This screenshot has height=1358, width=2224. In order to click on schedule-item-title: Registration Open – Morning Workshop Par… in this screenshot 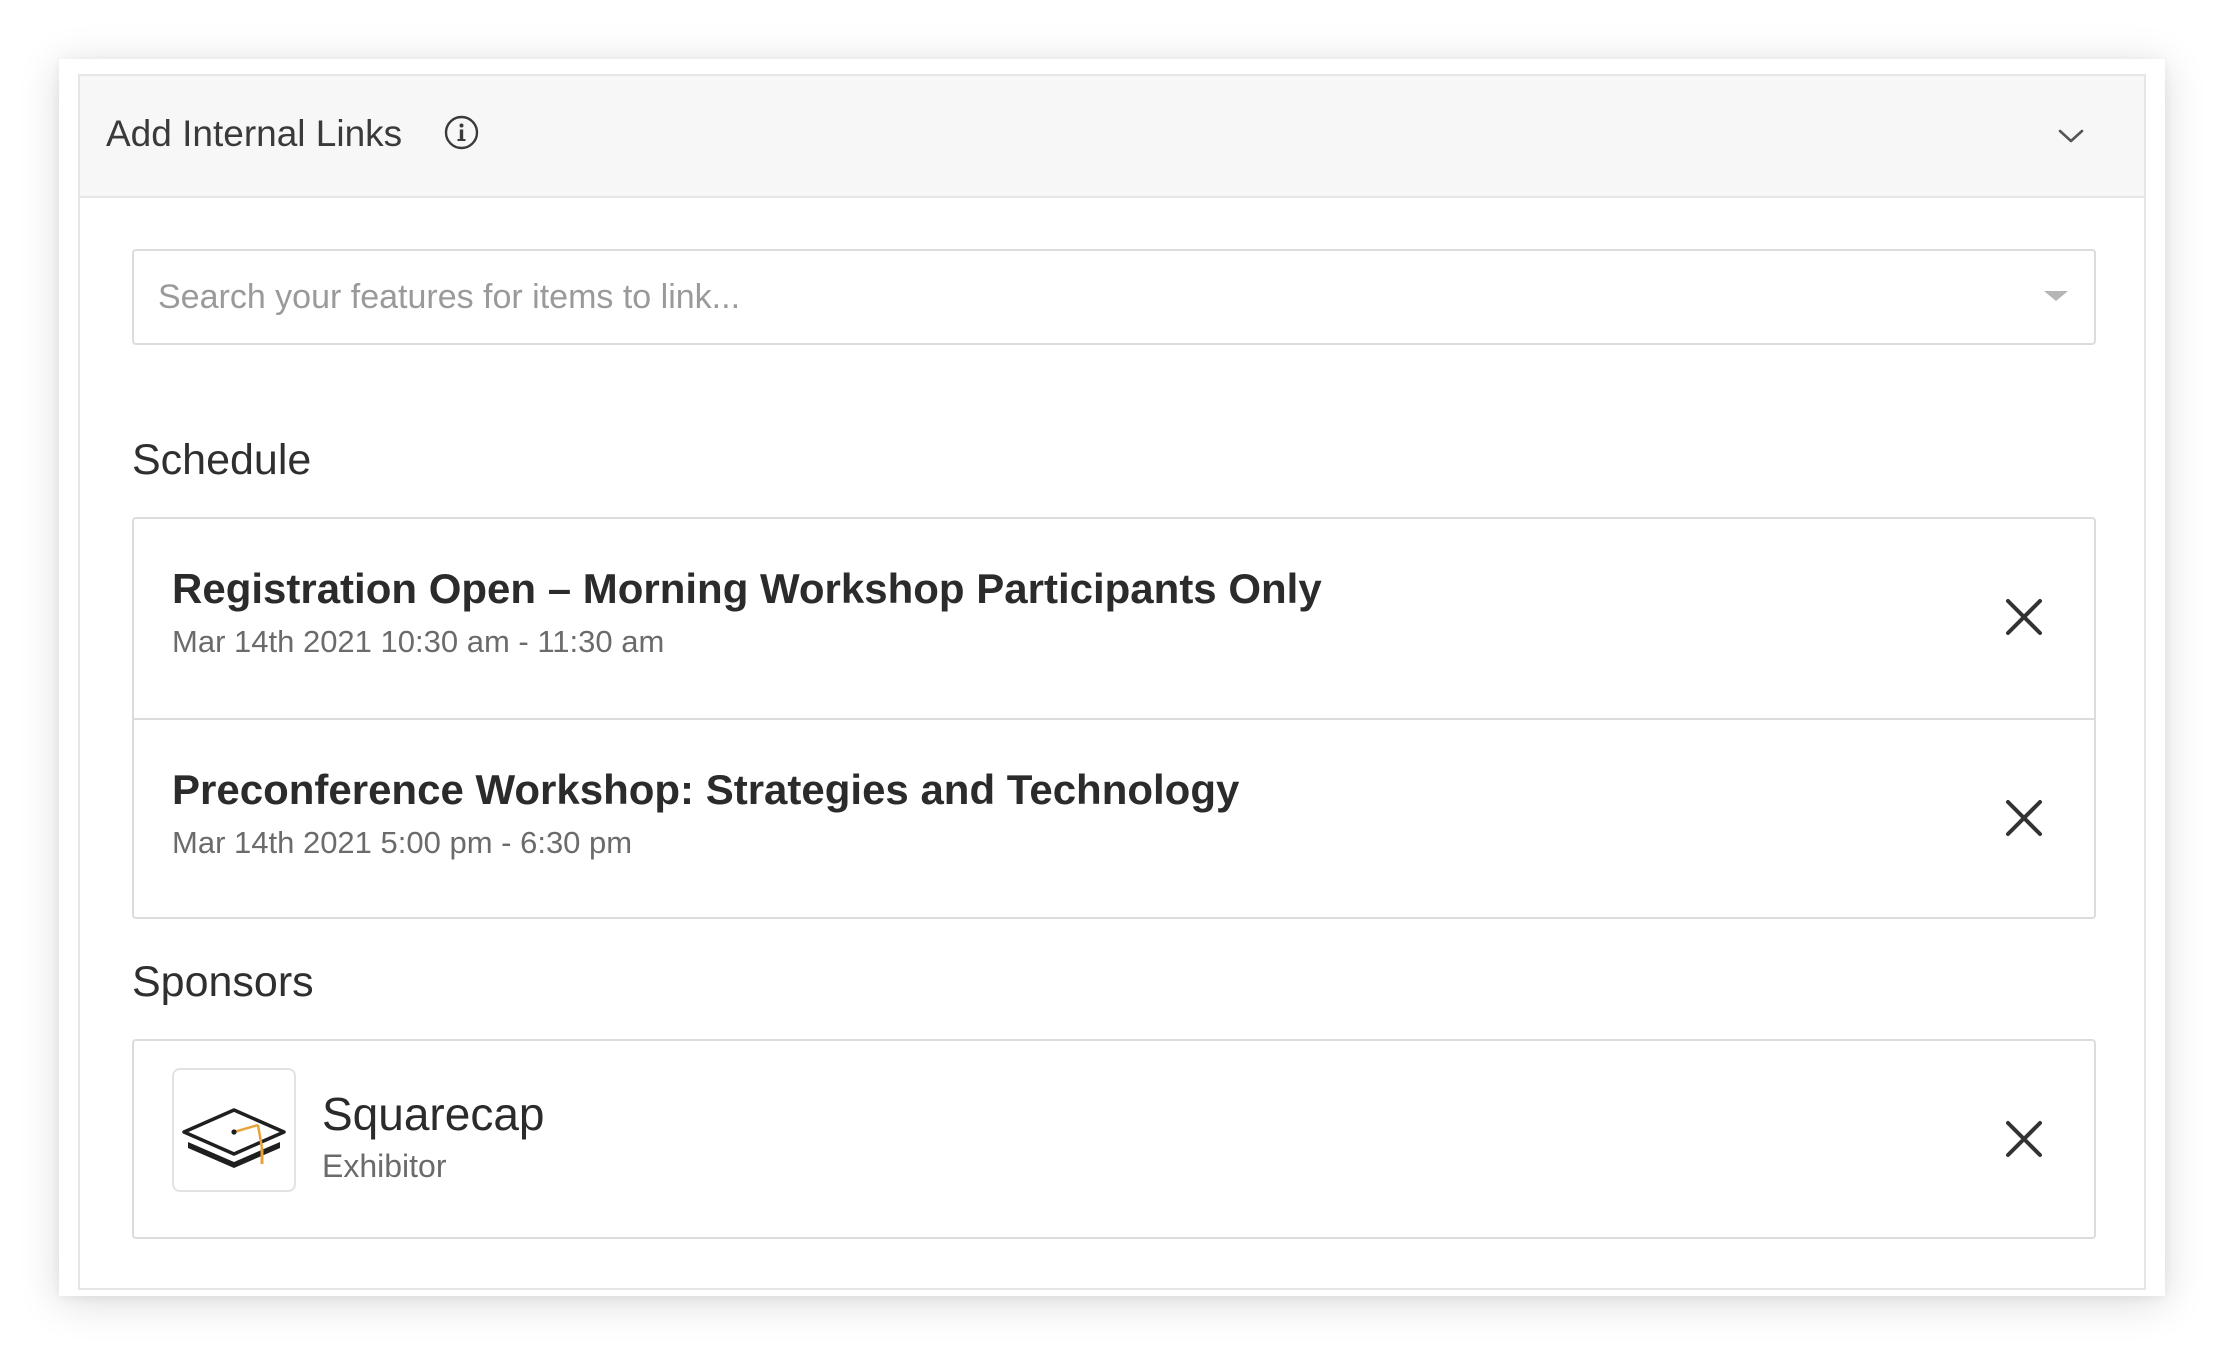, I will do `click(747, 588)`.